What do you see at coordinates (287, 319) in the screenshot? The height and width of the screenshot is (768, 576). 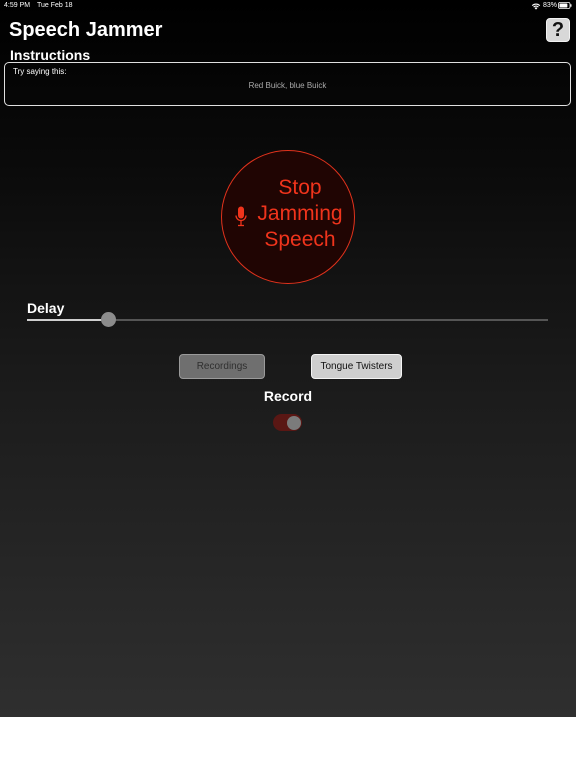 I see `delay-slider` at bounding box center [287, 319].